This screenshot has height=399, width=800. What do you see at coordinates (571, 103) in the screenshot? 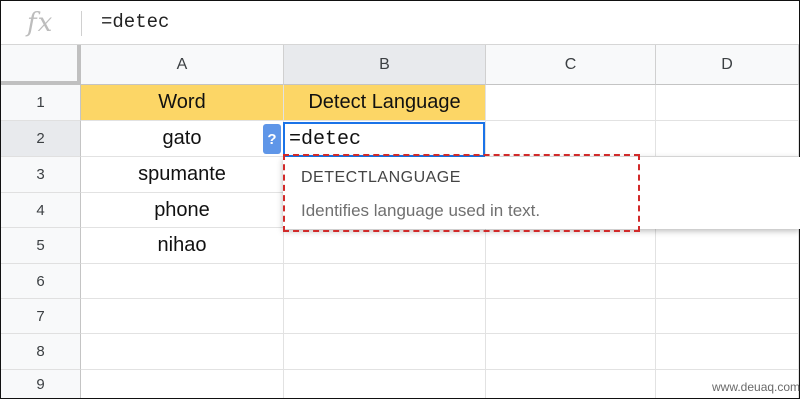
I see `cell-c1` at bounding box center [571, 103].